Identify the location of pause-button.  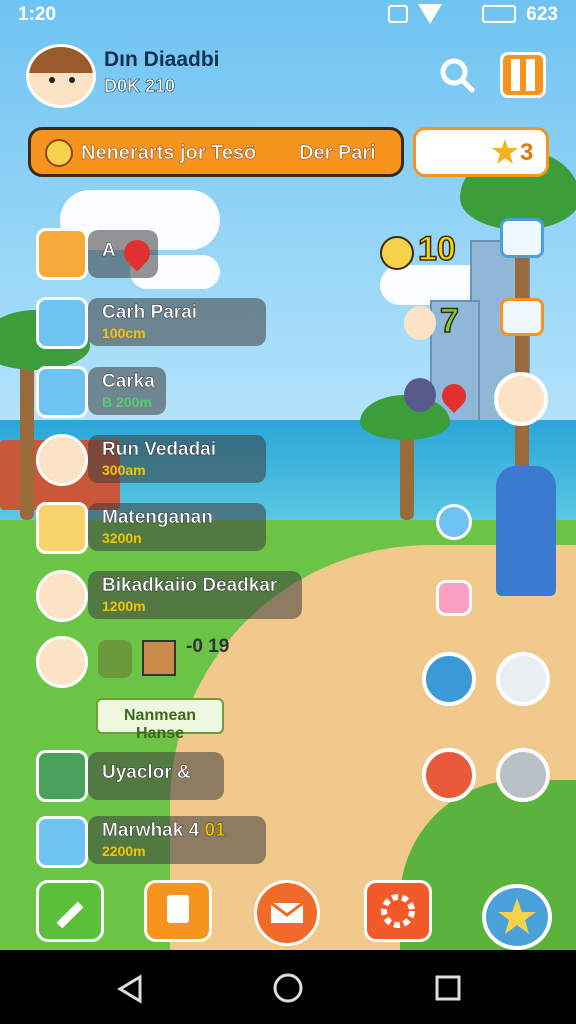
(523, 75).